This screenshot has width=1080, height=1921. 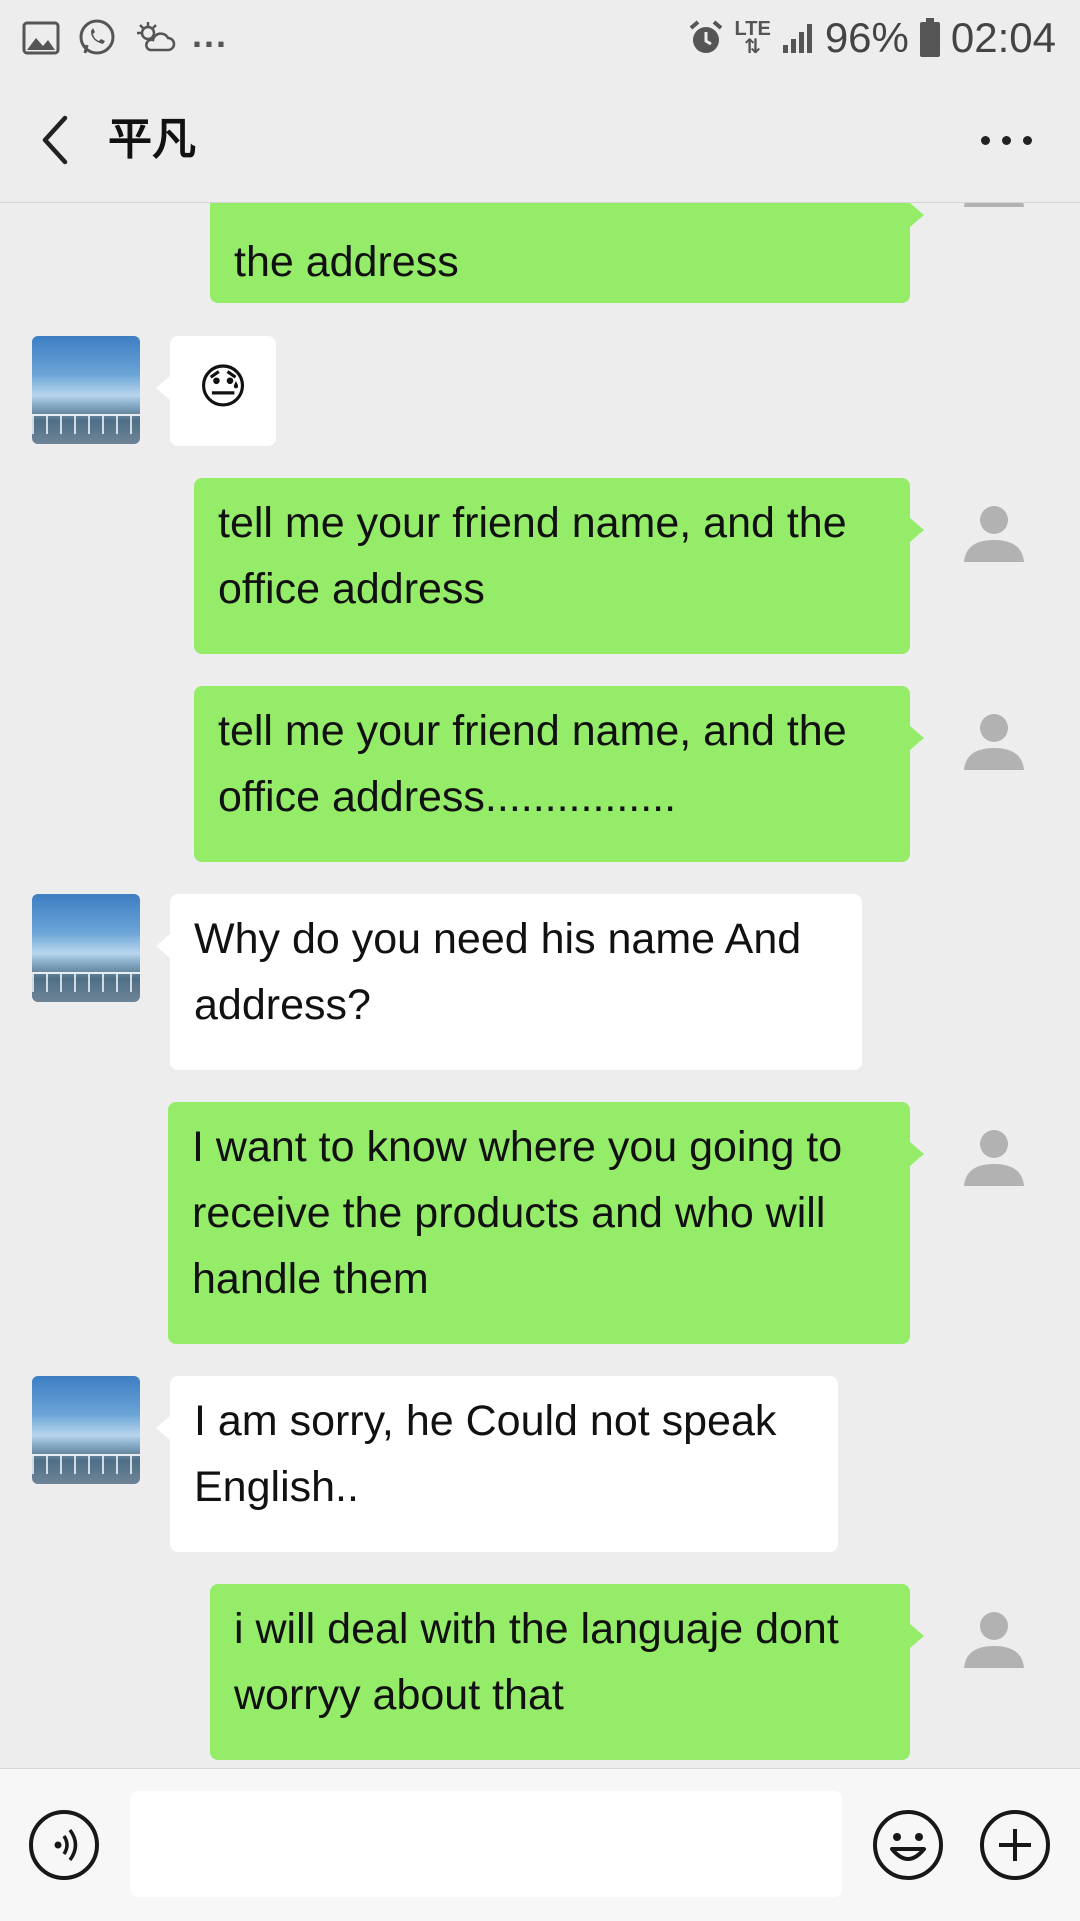 I want to click on signal-icon, so click(x=798, y=38).